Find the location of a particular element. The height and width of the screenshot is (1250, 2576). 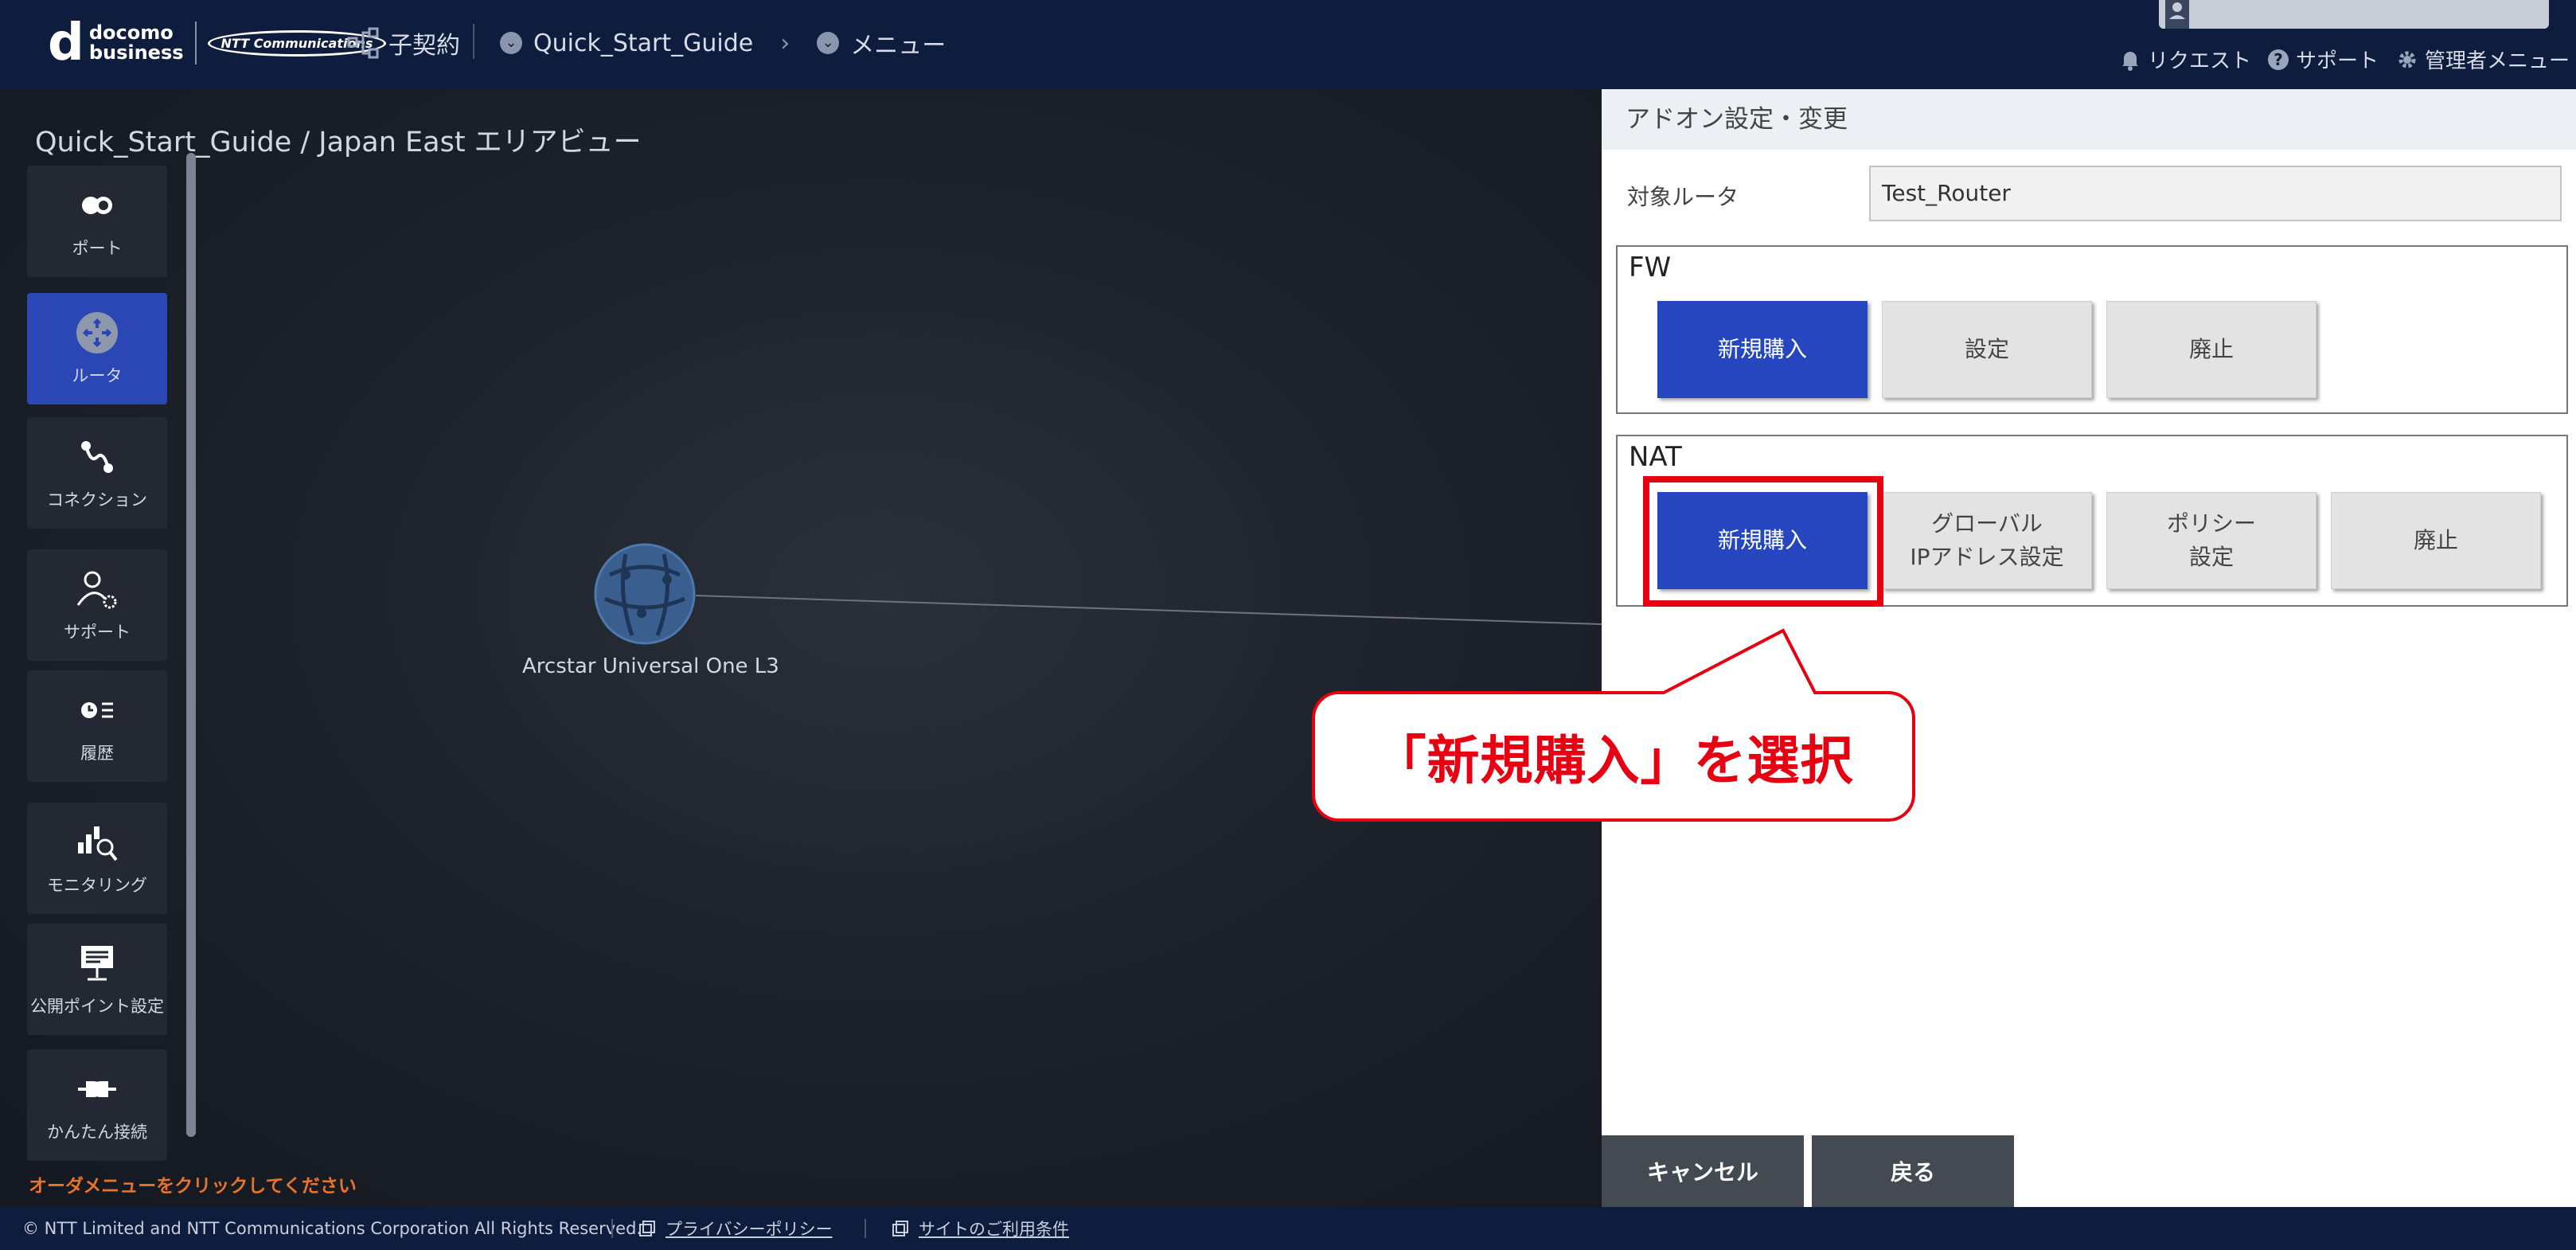

callout-bubble is located at coordinates (1613, 725).